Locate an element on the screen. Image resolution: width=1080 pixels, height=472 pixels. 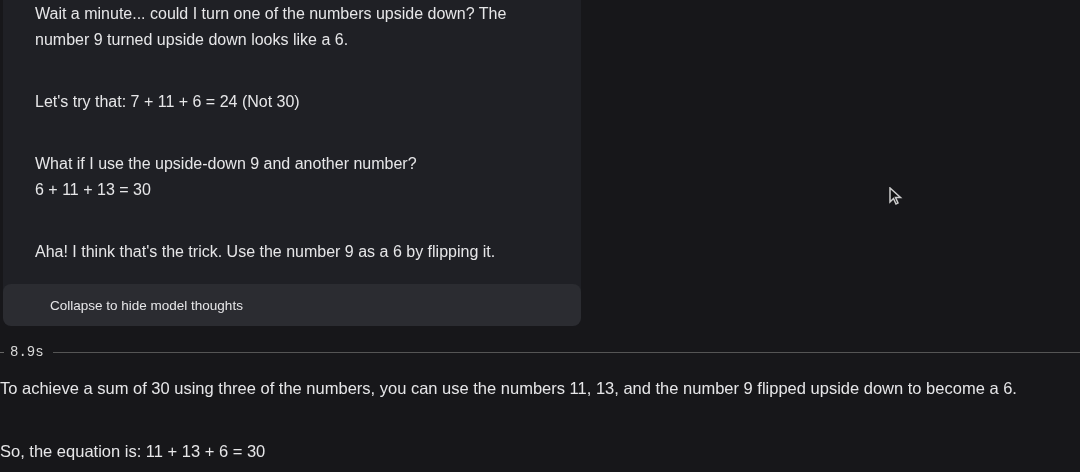
answer-paragraph: To achieve a sum of 30 using three of the numbers, you can use the numbers 11, 13, and the number 9 flipped upside down to become a 6. is located at coordinates (509, 388).